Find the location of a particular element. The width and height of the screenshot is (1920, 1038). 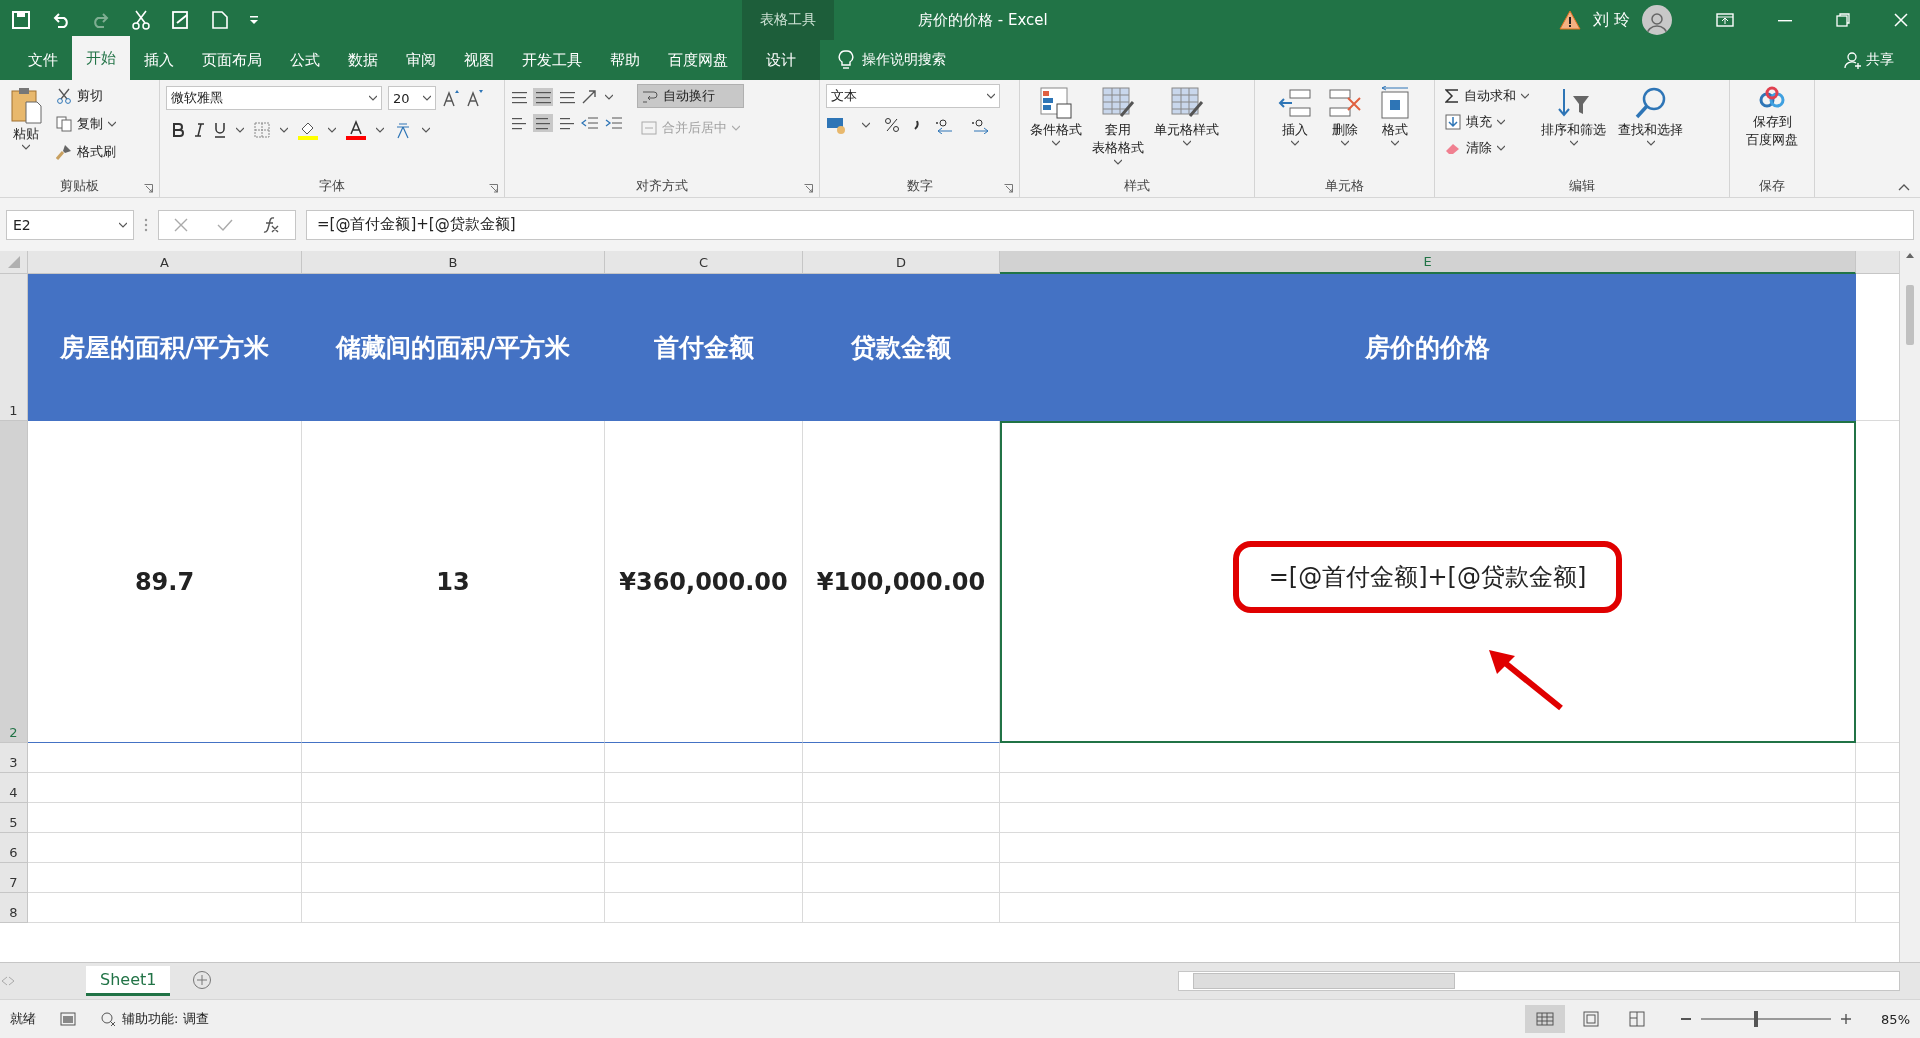

ribbon-tab: 帮助 is located at coordinates (625, 60).